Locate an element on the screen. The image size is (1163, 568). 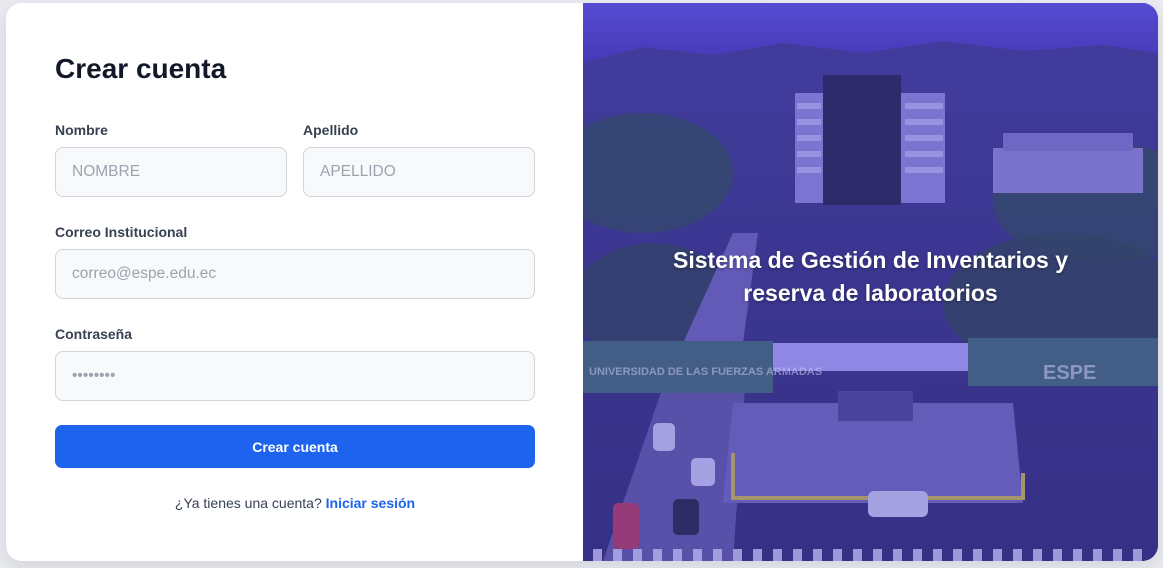
signin-link: Iniciar sesión is located at coordinates (370, 503).